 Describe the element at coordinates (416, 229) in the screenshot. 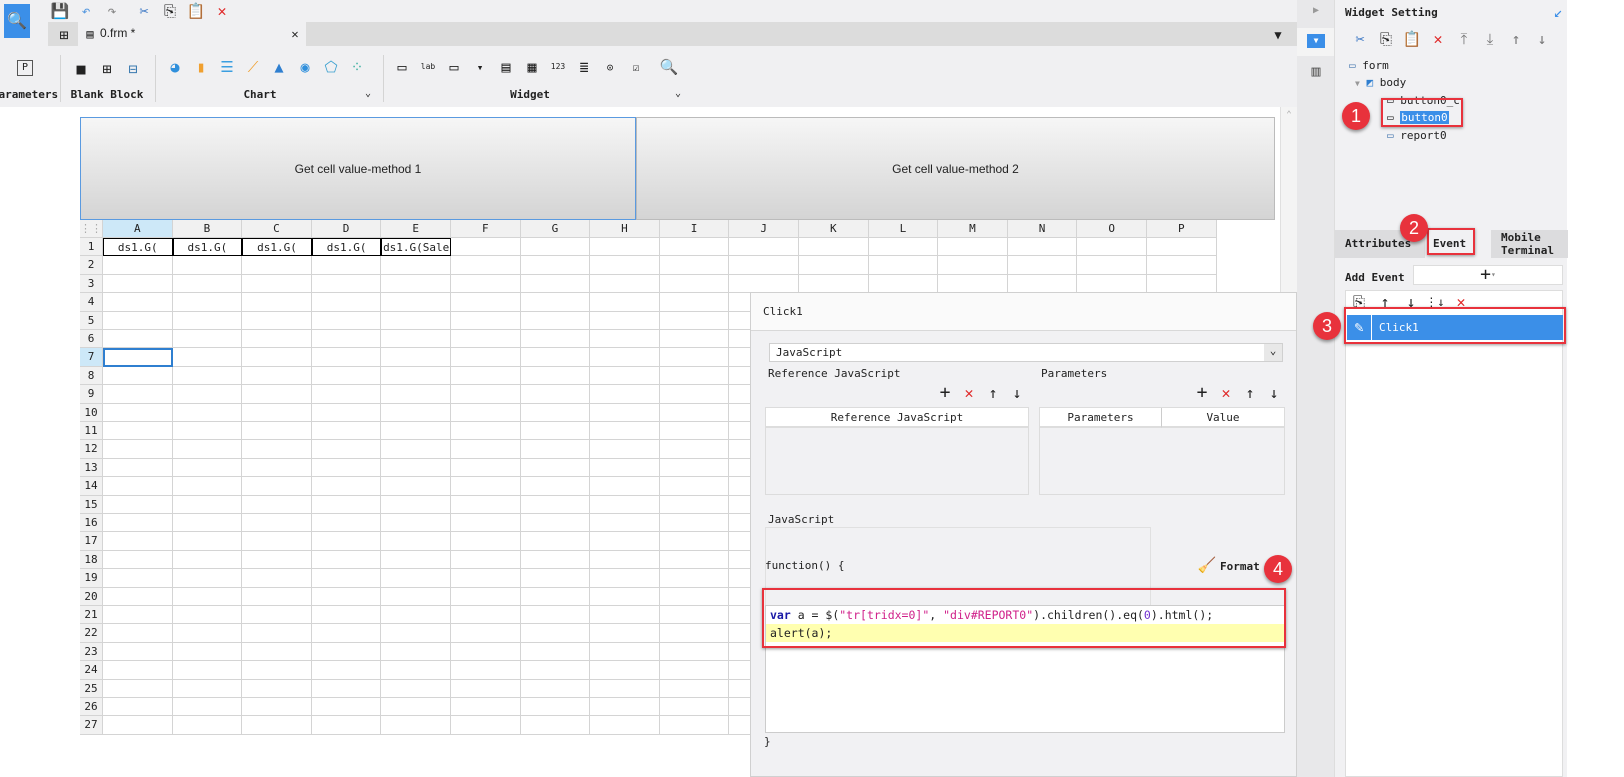

I see `column-header: E` at that location.